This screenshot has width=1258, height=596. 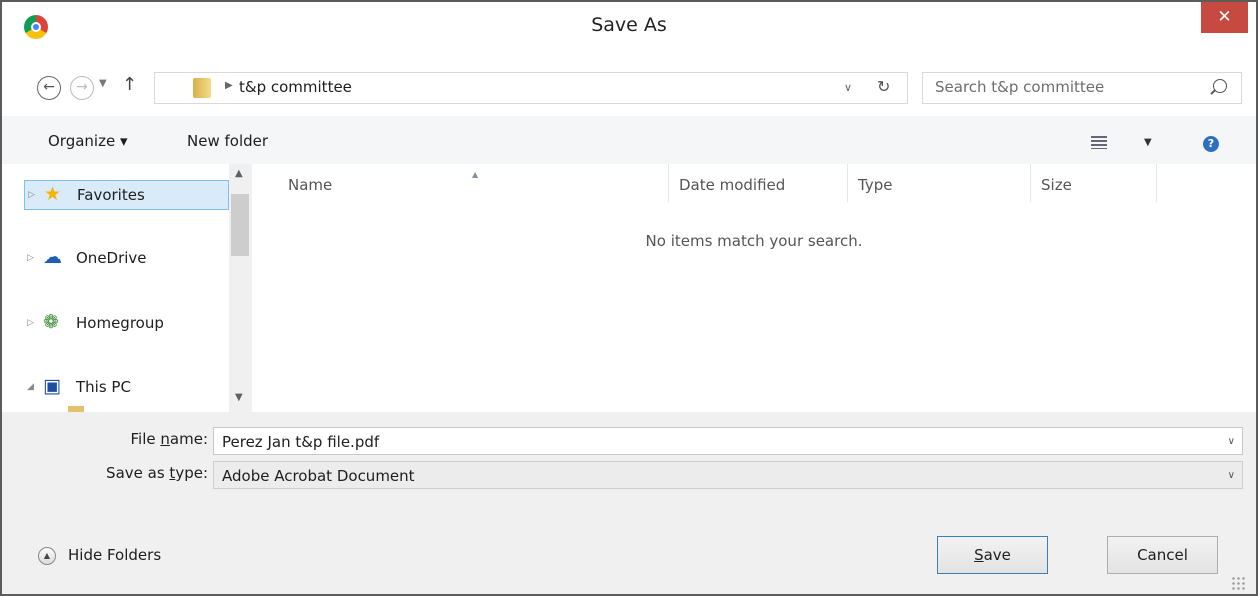 I want to click on save-as-type-chevron-down-icon: ∨, so click(x=1231, y=475).